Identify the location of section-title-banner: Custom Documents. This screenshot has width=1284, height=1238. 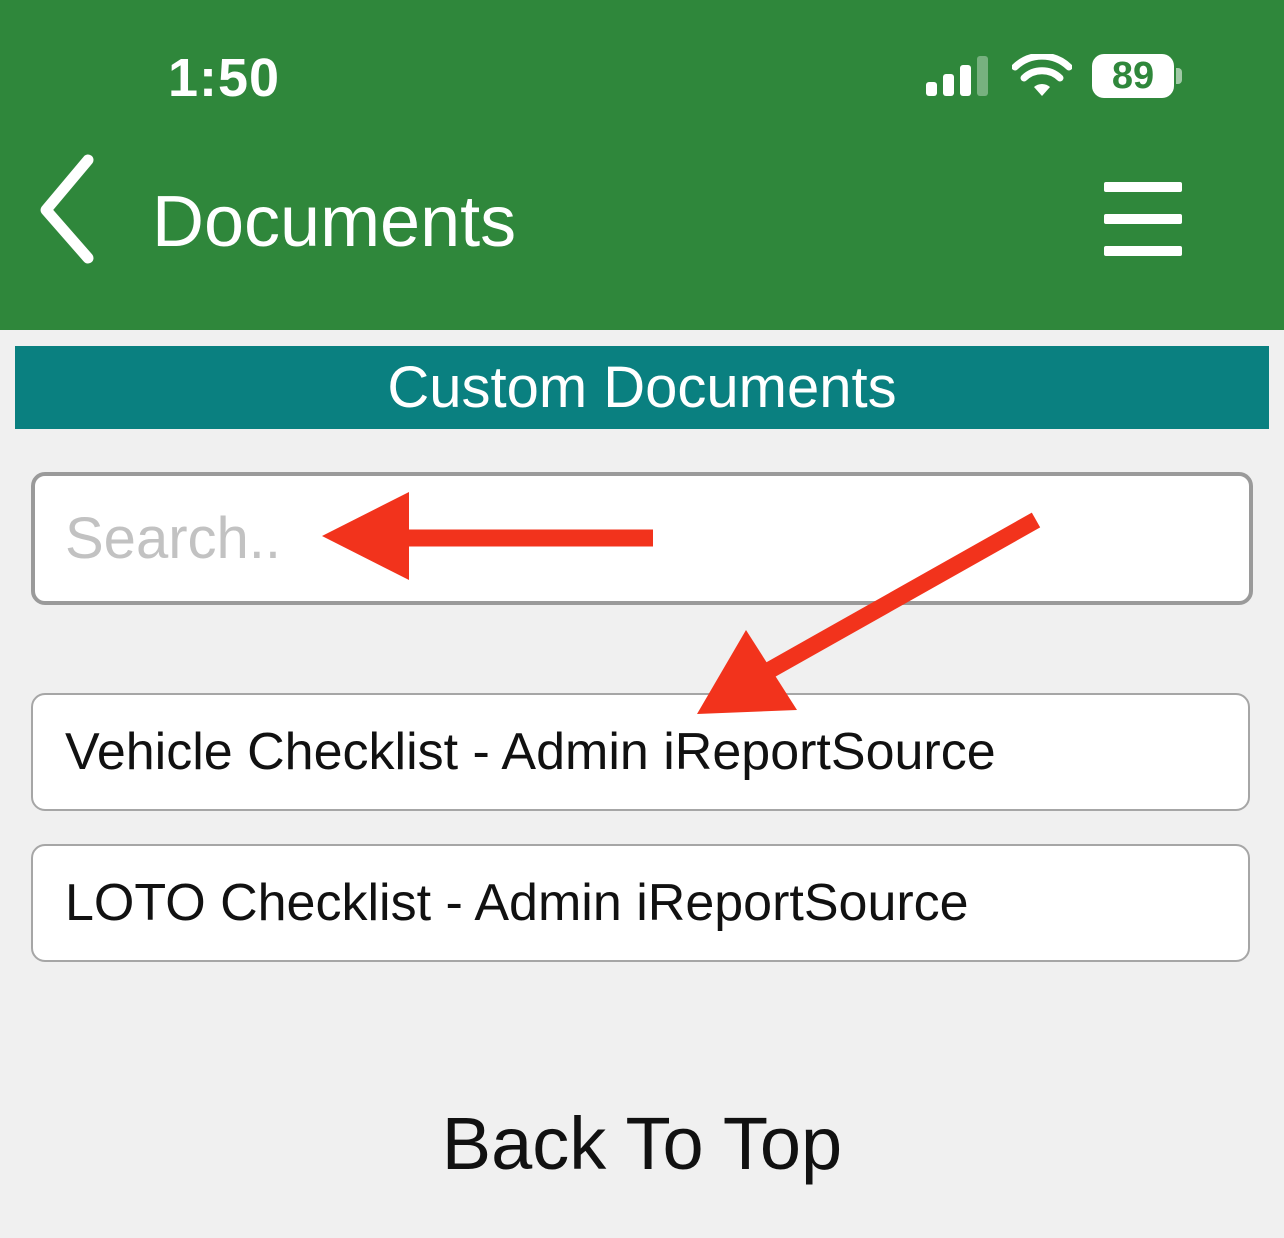
(642, 387).